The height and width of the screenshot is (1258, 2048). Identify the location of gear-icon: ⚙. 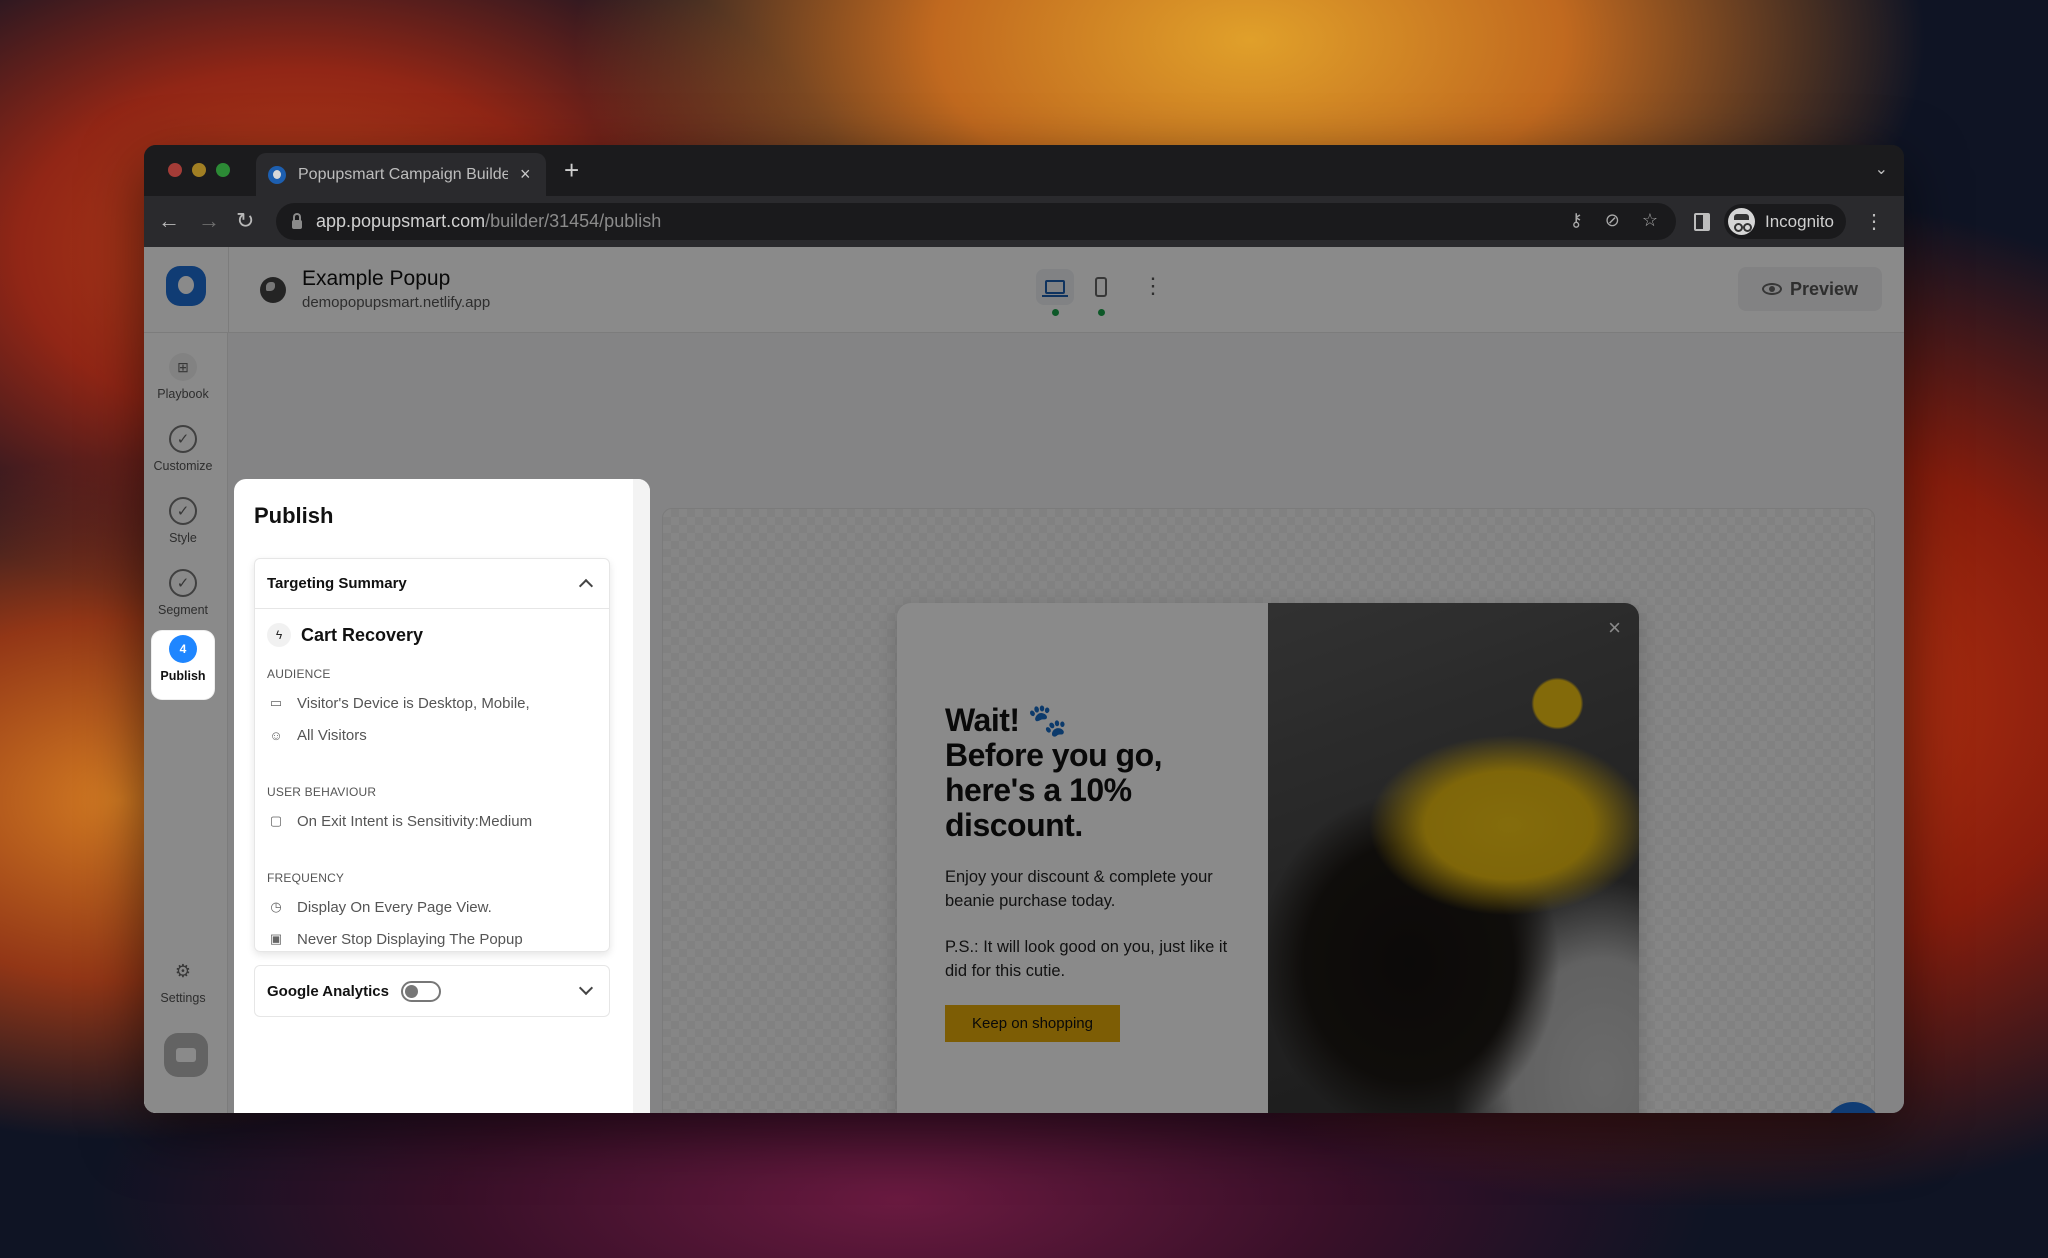
(183, 970).